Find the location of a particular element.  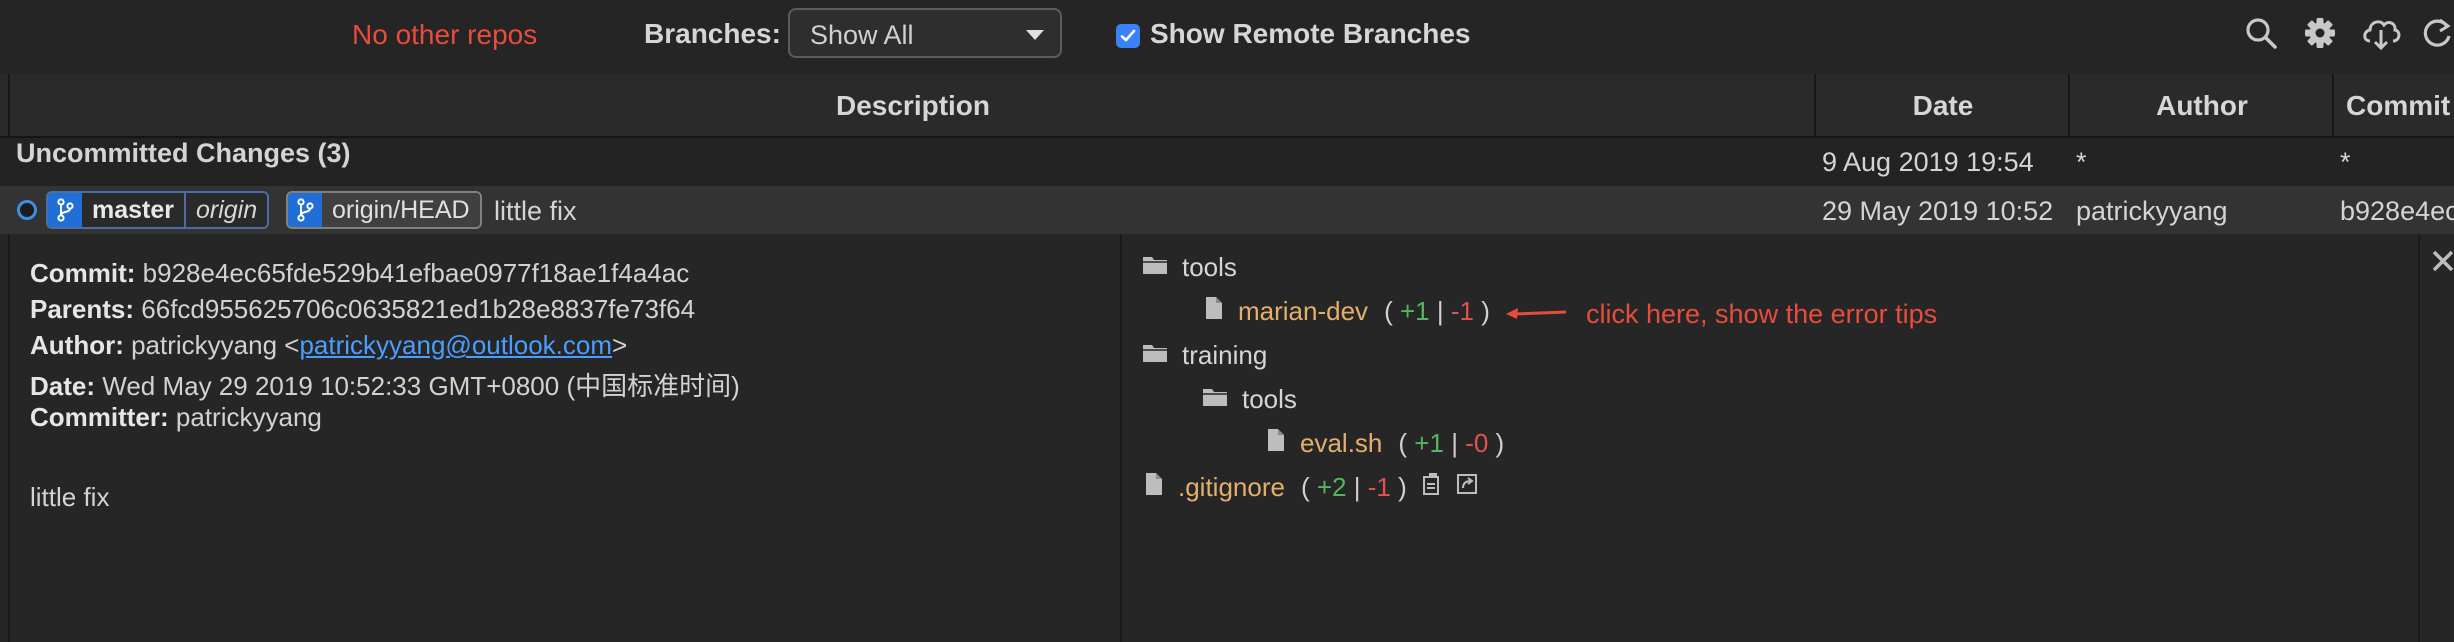

author-email-link: patrickyyang@outlook.com is located at coordinates (455, 345).